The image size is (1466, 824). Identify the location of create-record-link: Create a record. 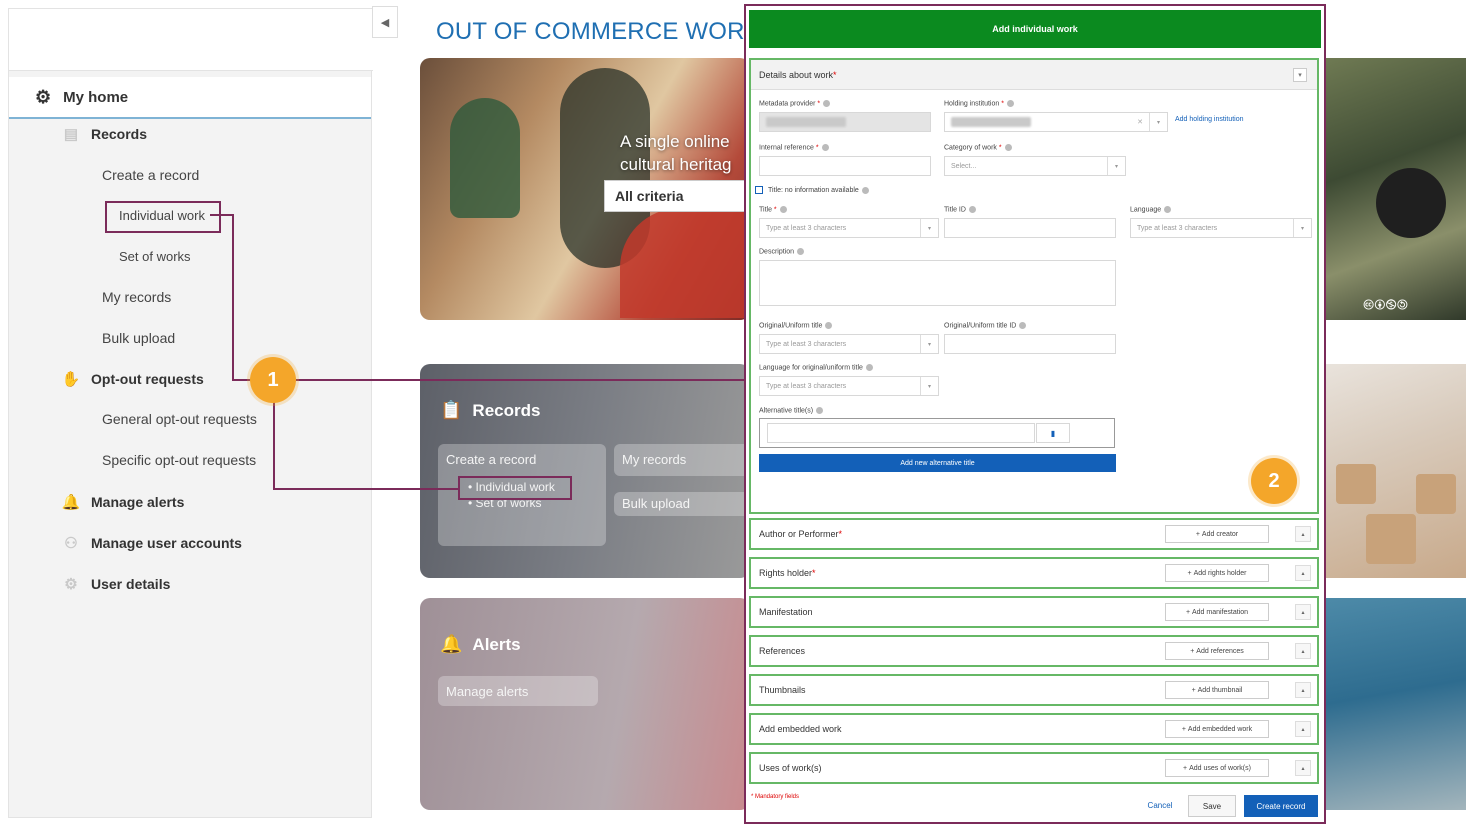
(522, 459).